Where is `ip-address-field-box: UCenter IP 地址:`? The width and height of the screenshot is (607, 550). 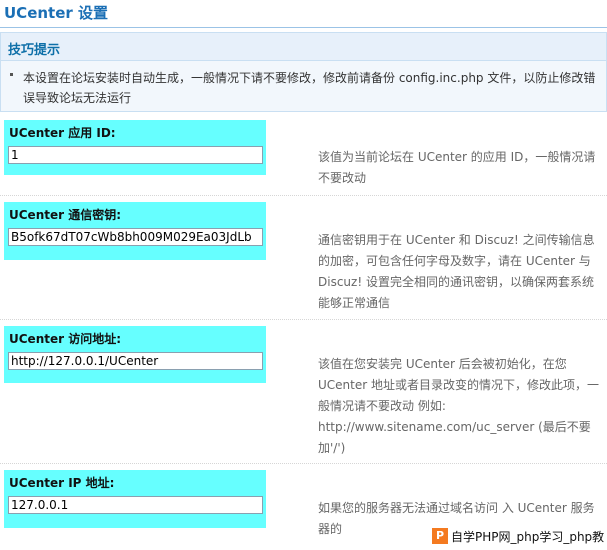
ip-address-field-box: UCenter IP 地址: is located at coordinates (135, 499).